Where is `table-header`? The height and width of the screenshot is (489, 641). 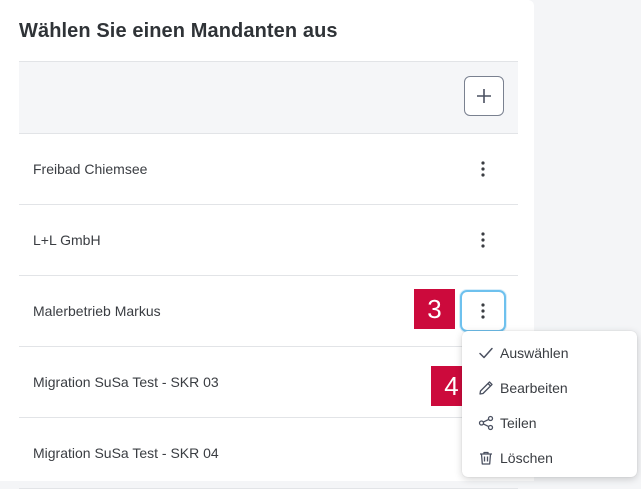 table-header is located at coordinates (268, 97).